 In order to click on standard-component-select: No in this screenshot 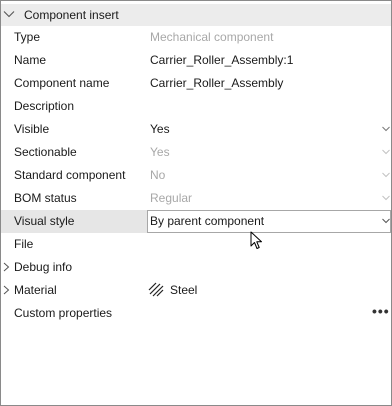, I will do `click(158, 175)`.